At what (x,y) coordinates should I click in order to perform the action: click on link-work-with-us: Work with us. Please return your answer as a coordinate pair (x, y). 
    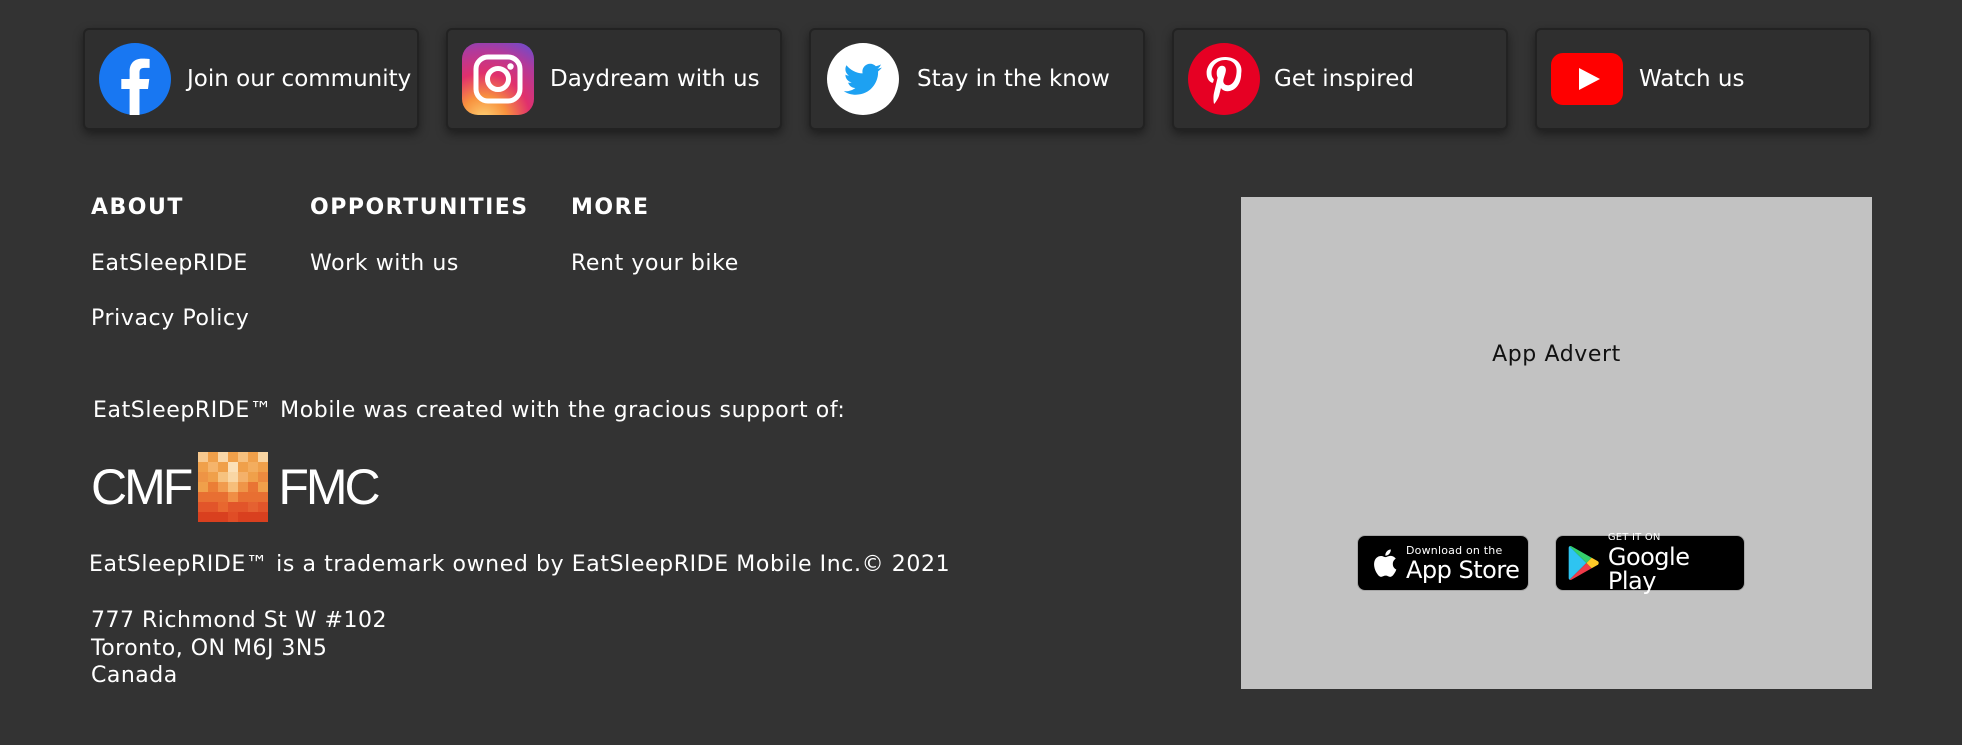
    Looking at the image, I should click on (419, 264).